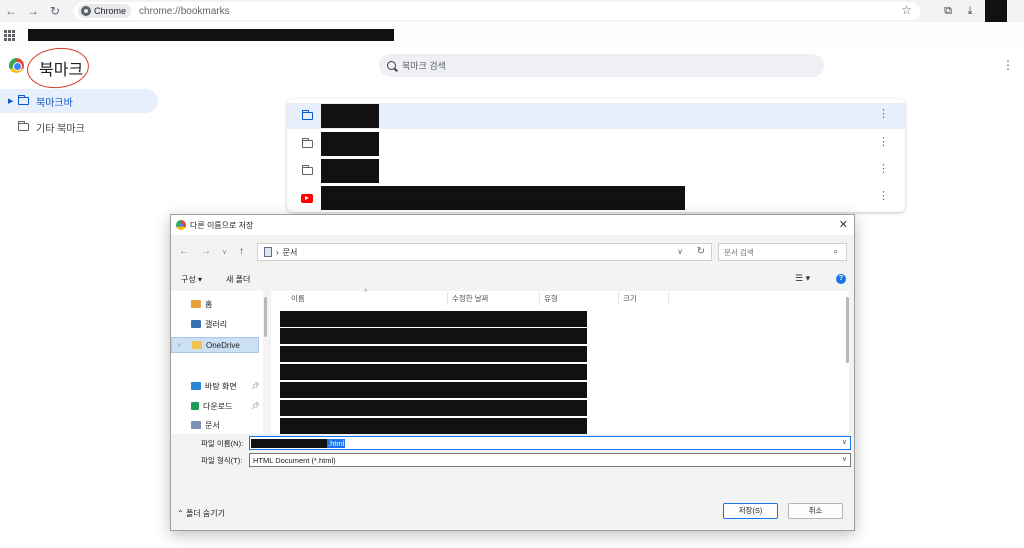 This screenshot has height=548, width=1024. What do you see at coordinates (843, 224) in the screenshot?
I see `close-icon: ✕` at bounding box center [843, 224].